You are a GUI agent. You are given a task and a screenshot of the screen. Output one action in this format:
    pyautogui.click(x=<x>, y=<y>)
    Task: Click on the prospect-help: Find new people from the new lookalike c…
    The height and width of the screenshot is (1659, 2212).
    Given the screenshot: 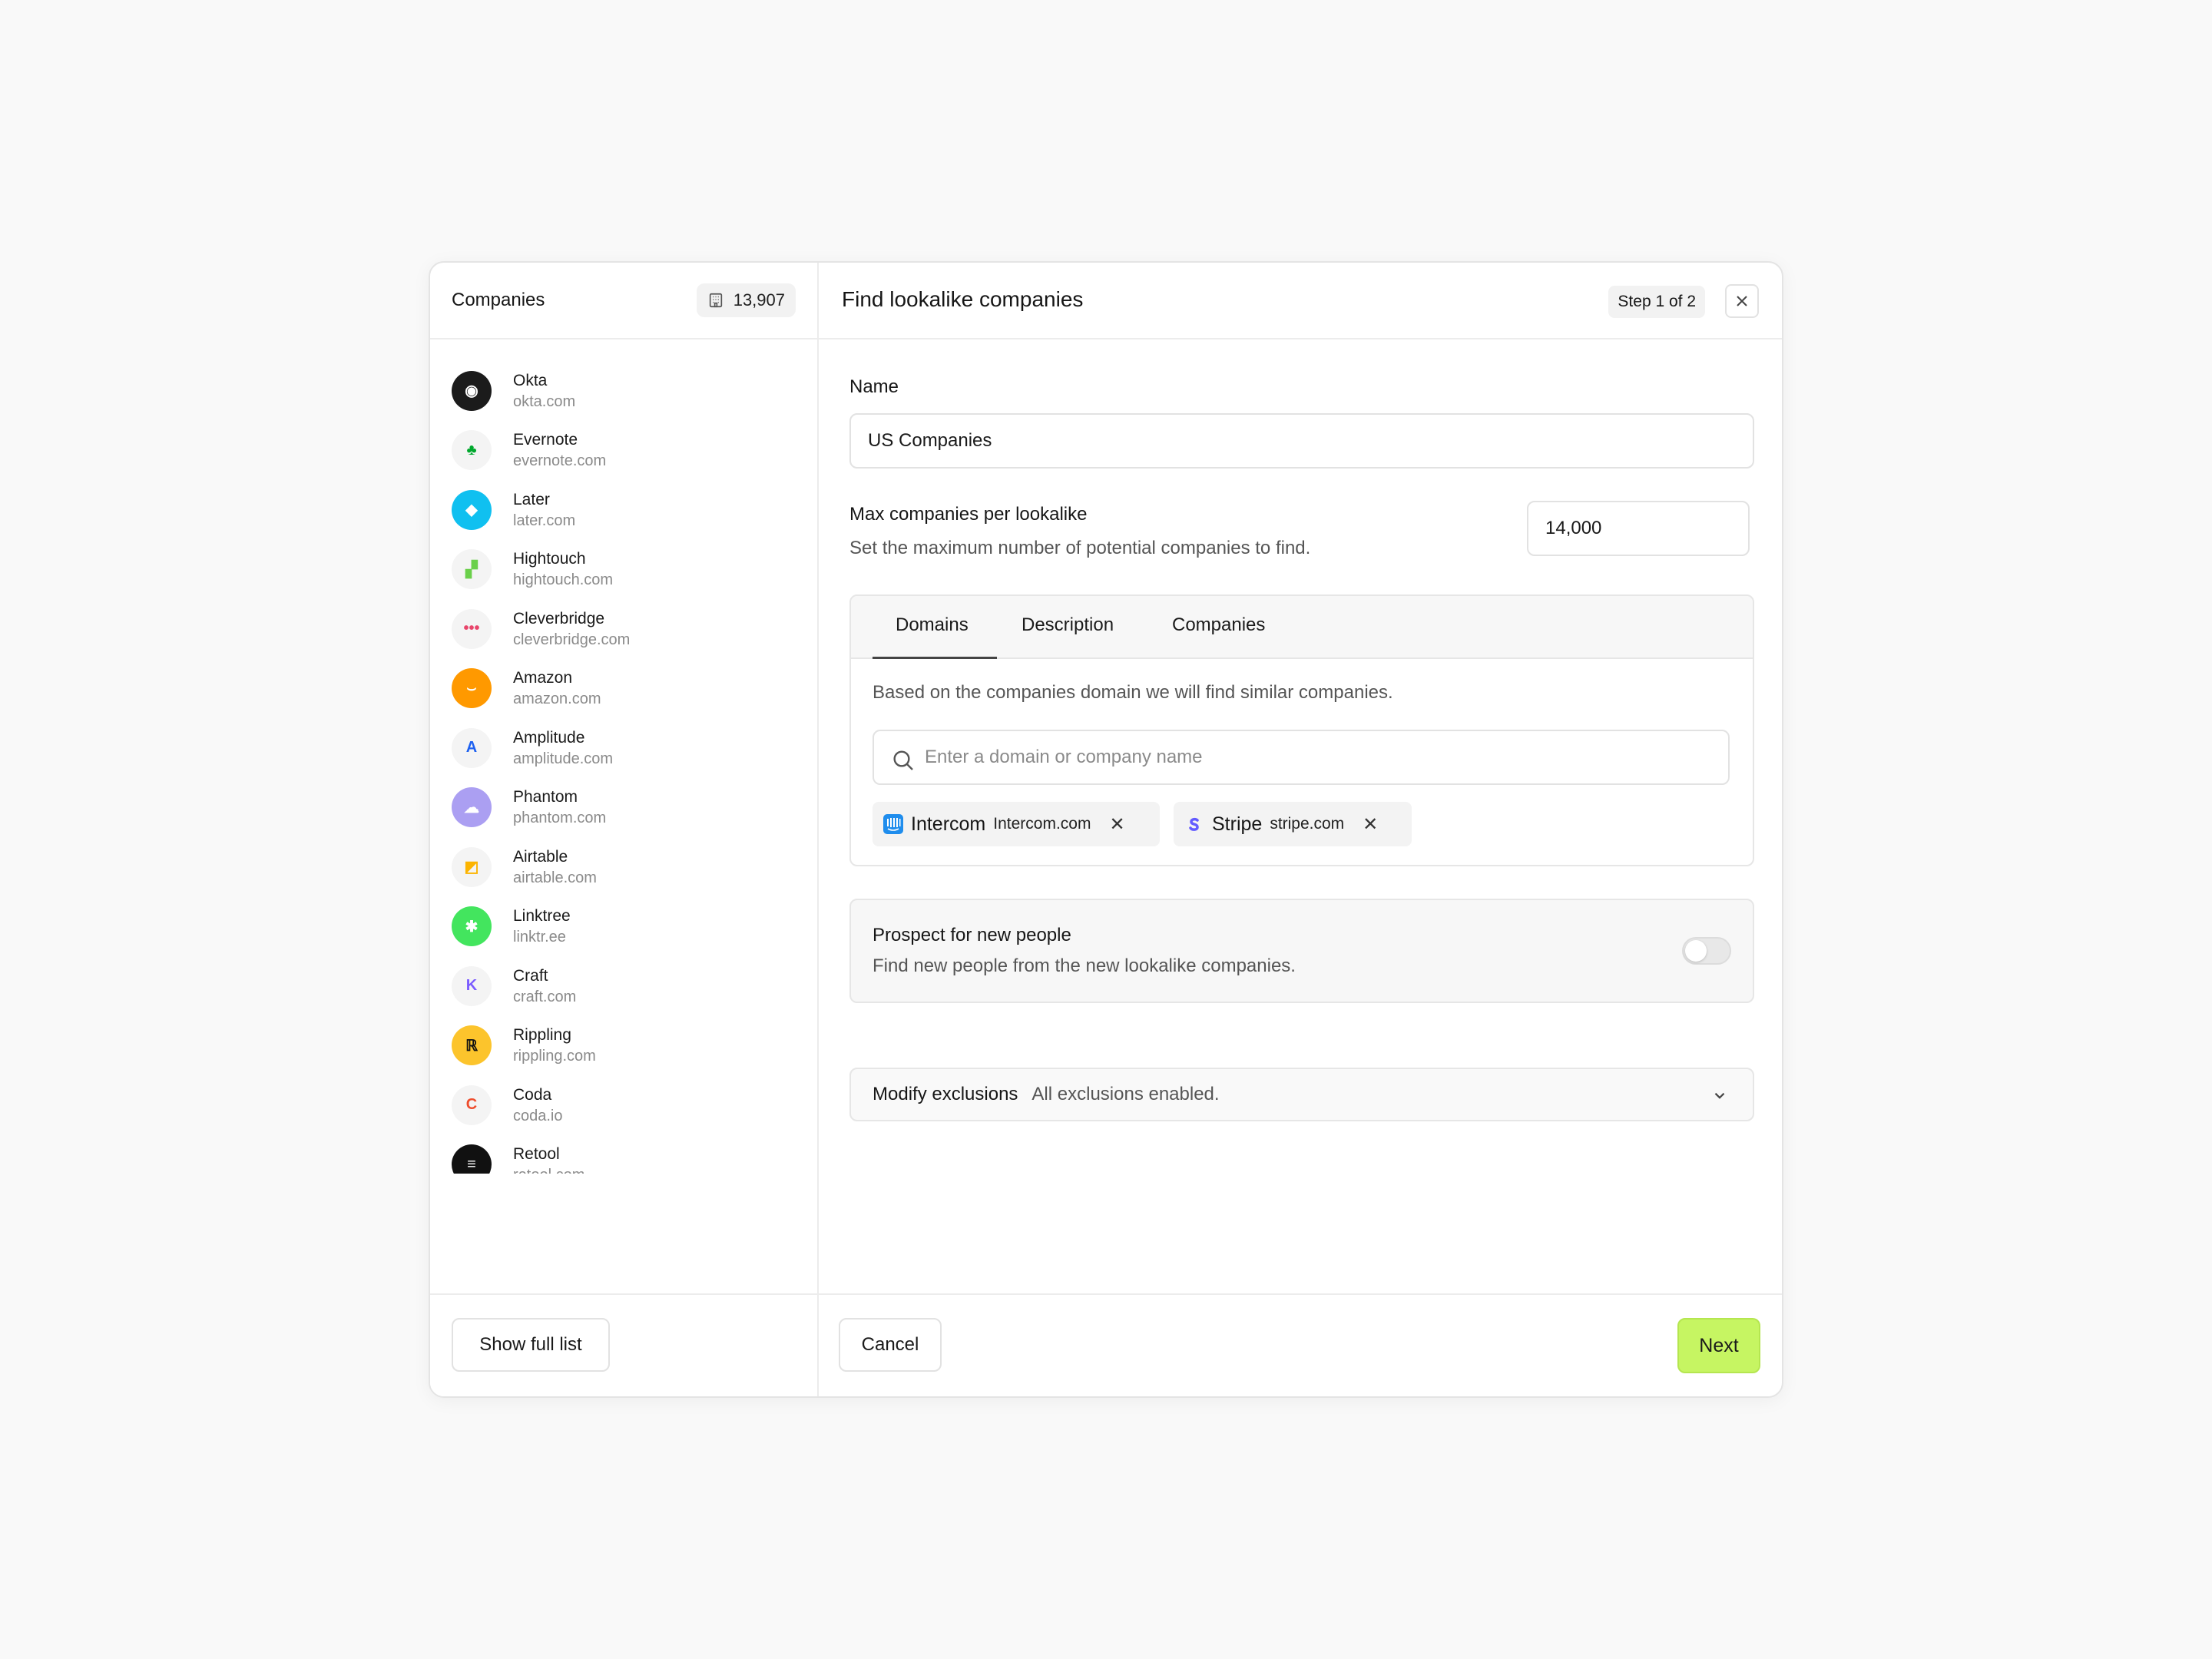 What is the action you would take?
    pyautogui.click(x=1084, y=966)
    